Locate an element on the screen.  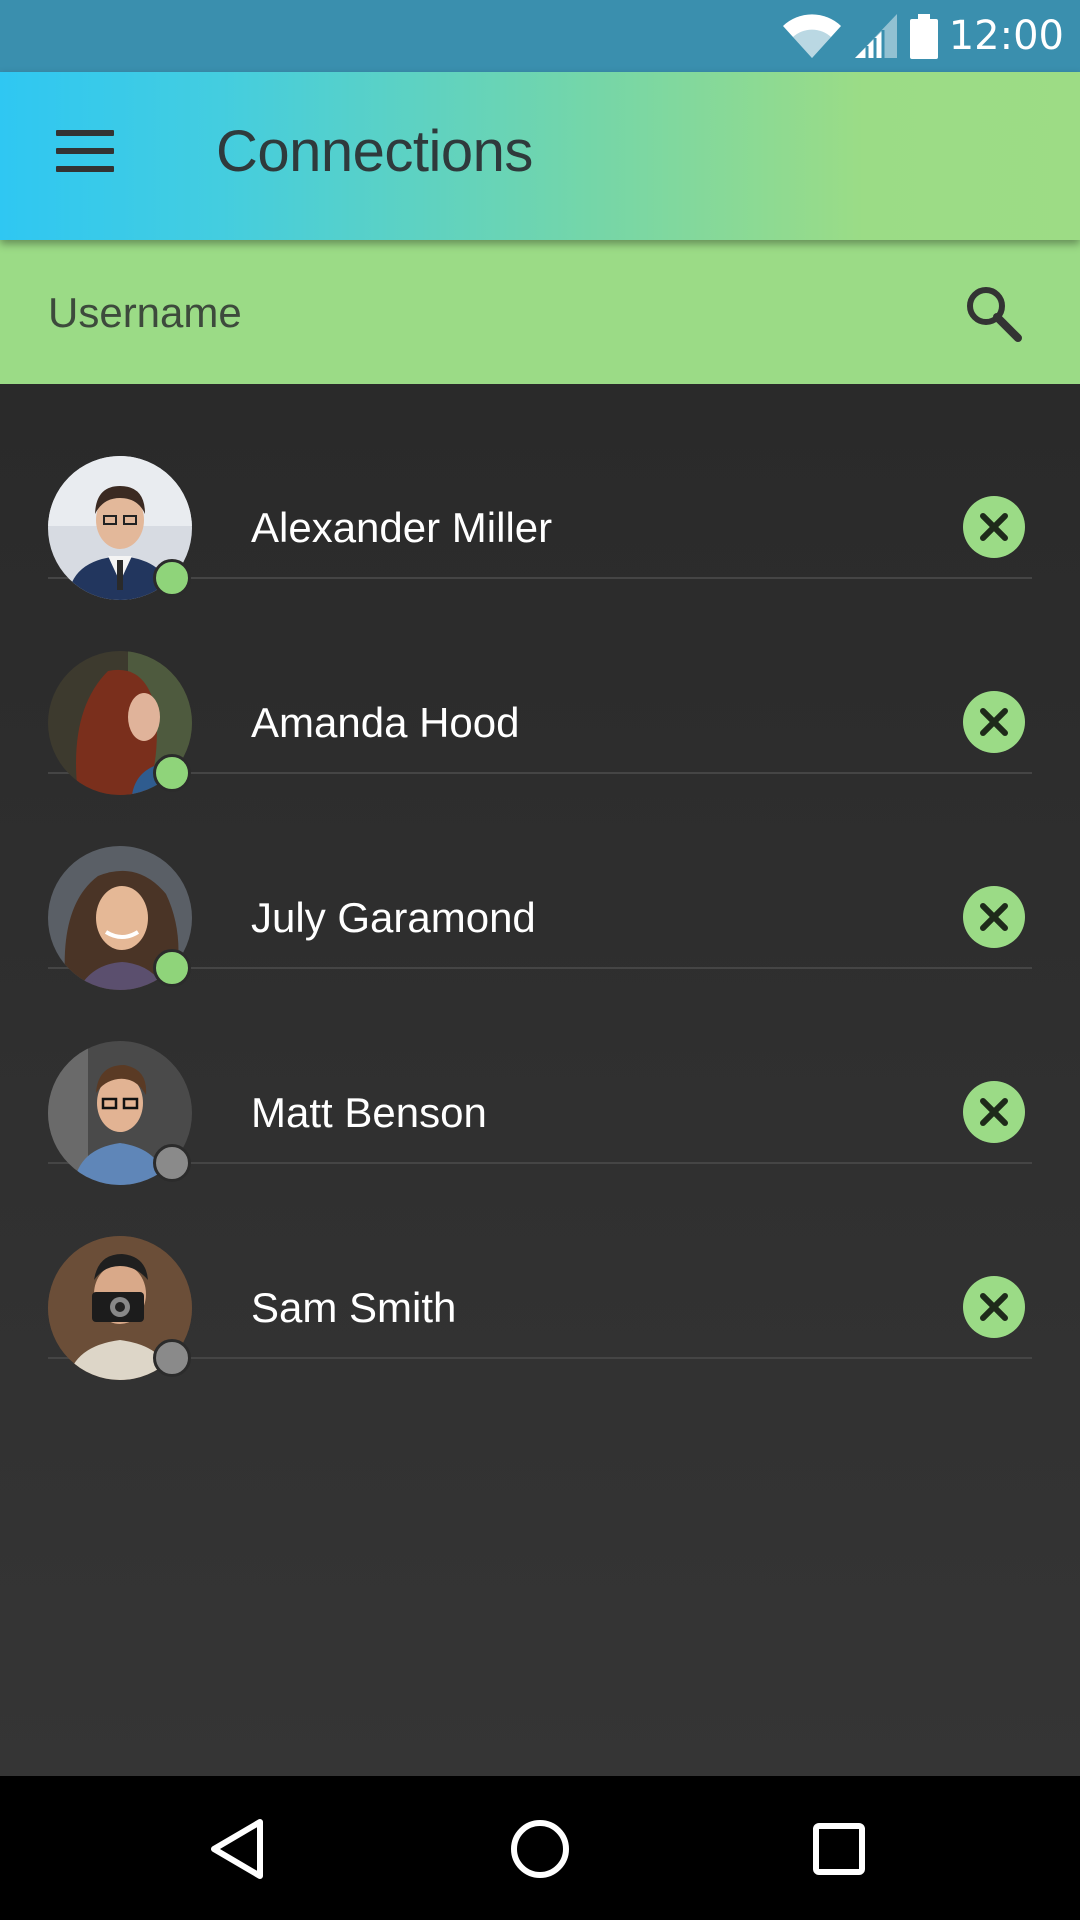
home-icon is located at coordinates (540, 1849).